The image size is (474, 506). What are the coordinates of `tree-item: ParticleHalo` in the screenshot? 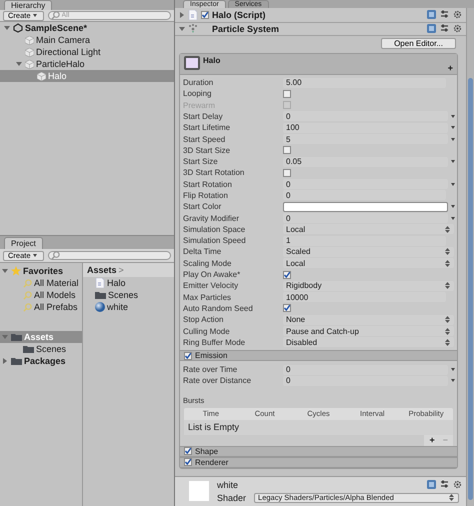 It's located at (87, 64).